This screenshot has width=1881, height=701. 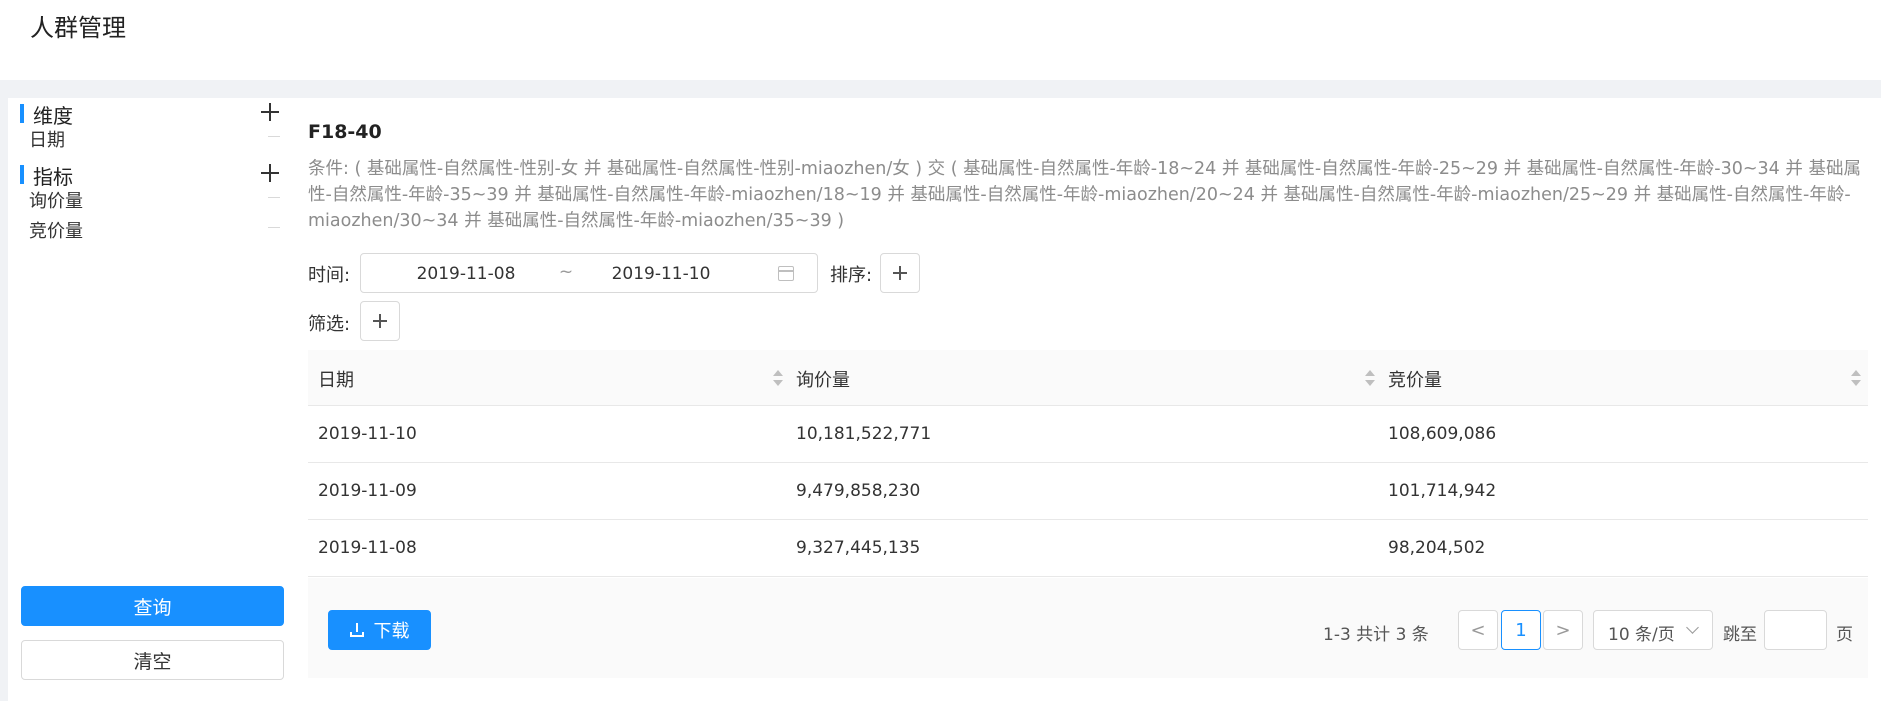 I want to click on table-row: 2019-11-09 9,479,858,230 101,714,942, so click(x=1088, y=491).